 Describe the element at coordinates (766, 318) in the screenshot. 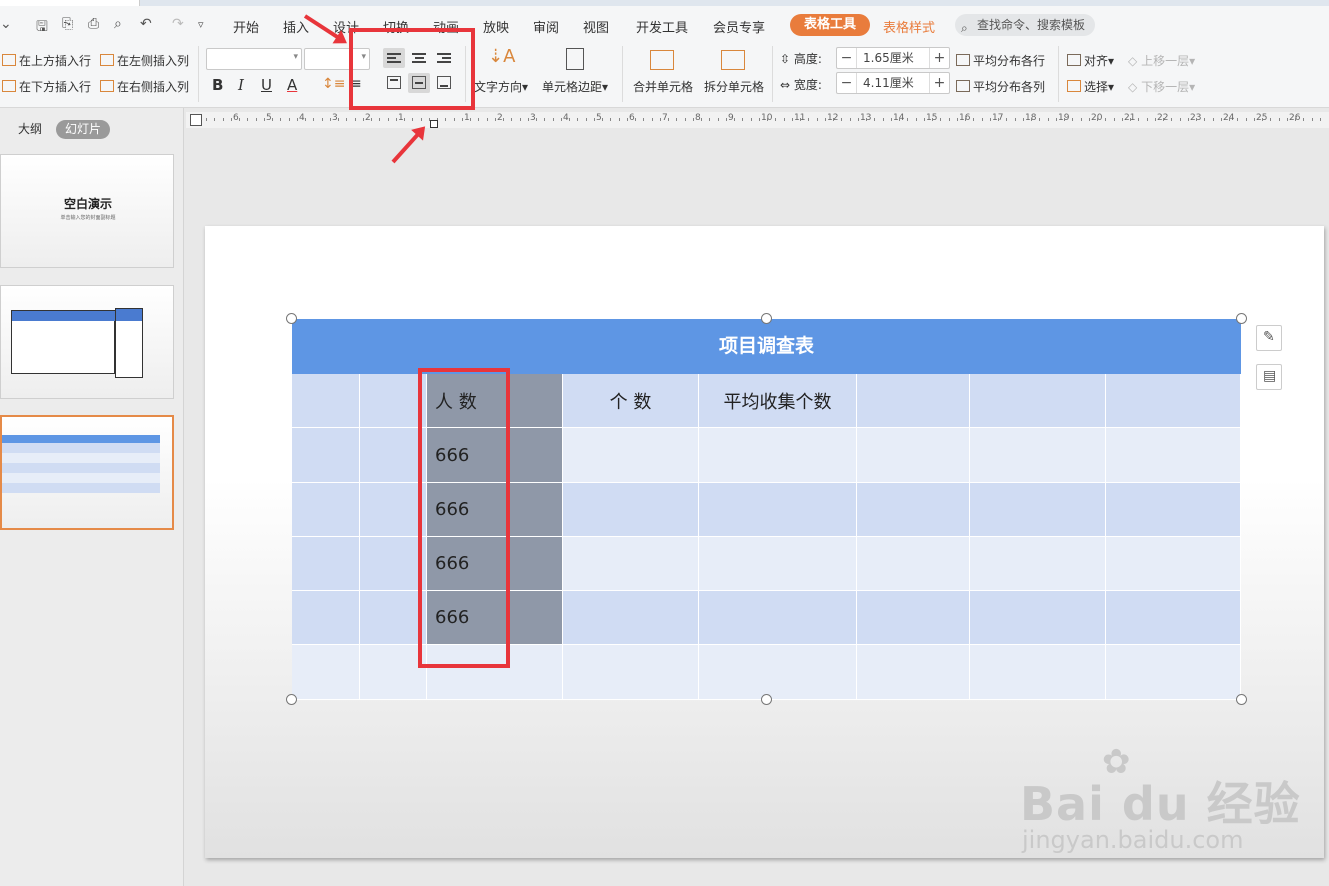

I see `resize-handle-n` at that location.